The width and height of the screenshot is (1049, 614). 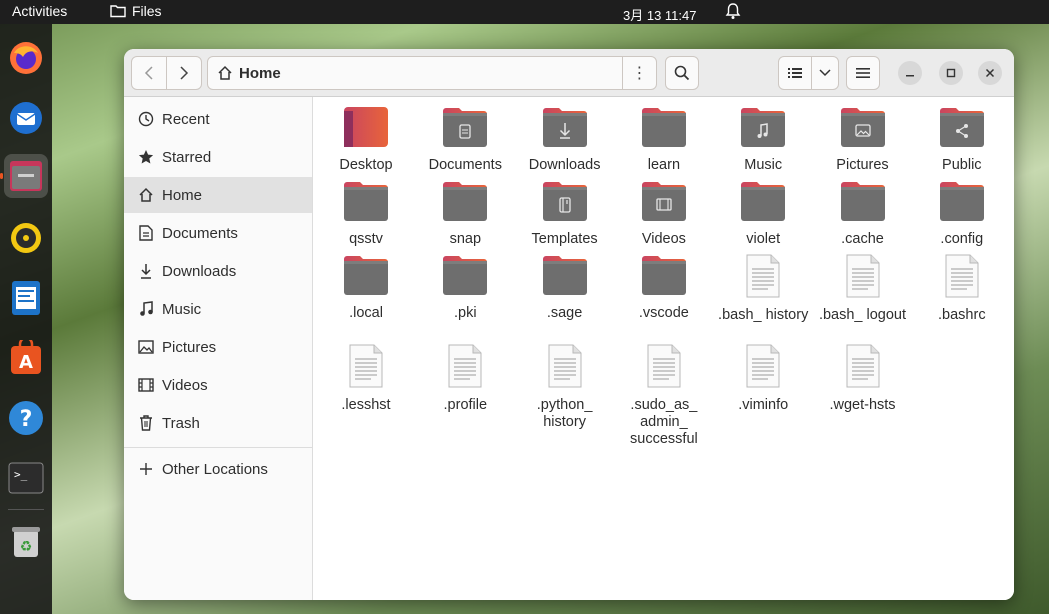 What do you see at coordinates (565, 203) in the screenshot?
I see `templates-folder-icon` at bounding box center [565, 203].